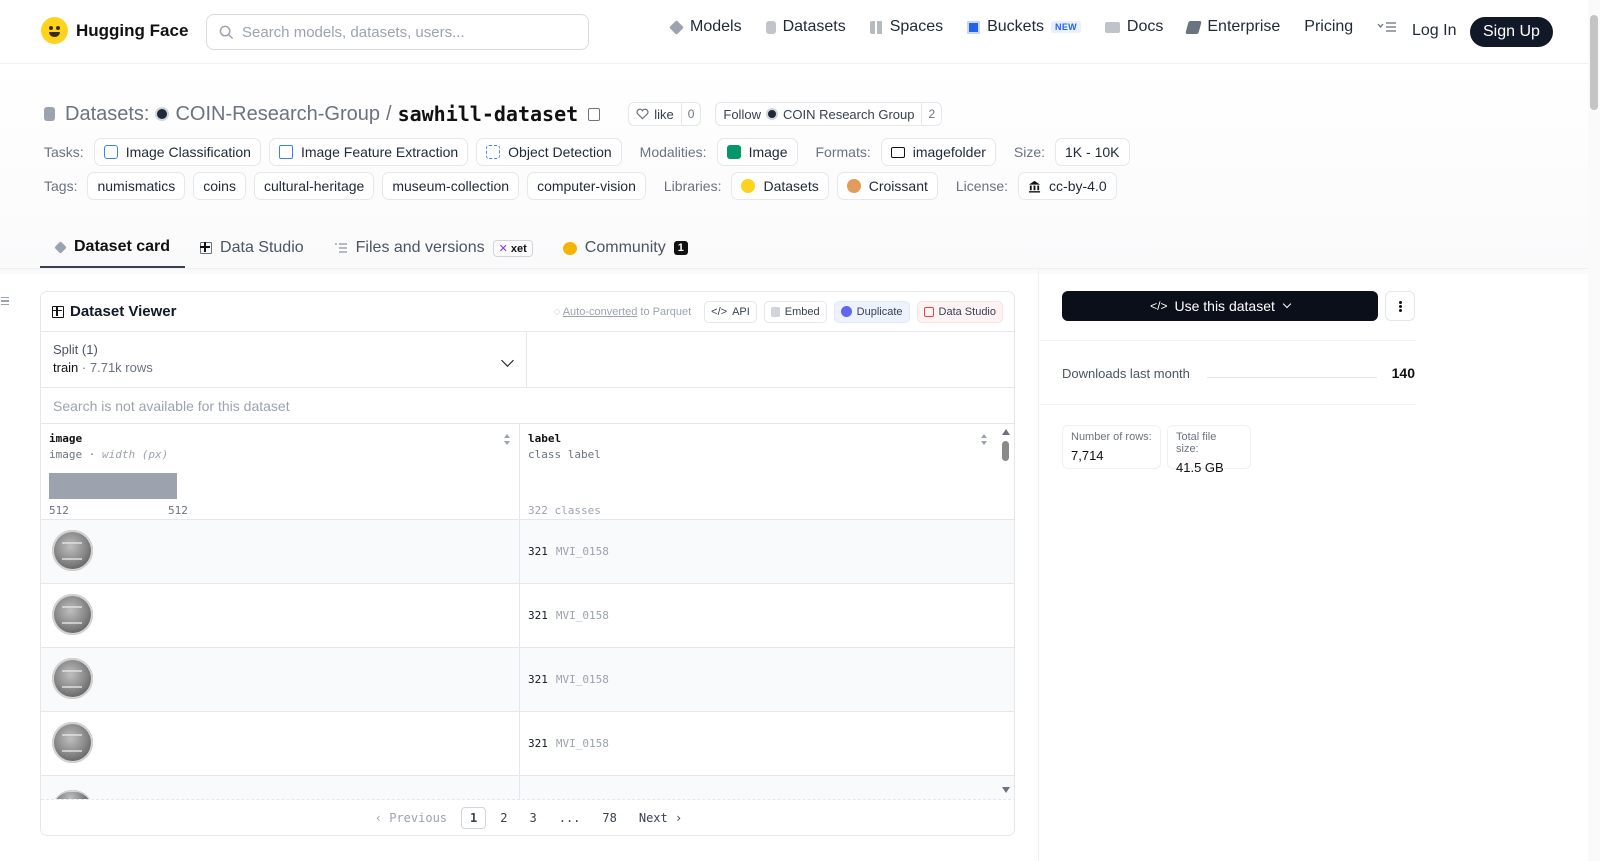 This screenshot has width=1600, height=861. Describe the element at coordinates (262, 247) in the screenshot. I see `tab-label: Data Studio` at that location.